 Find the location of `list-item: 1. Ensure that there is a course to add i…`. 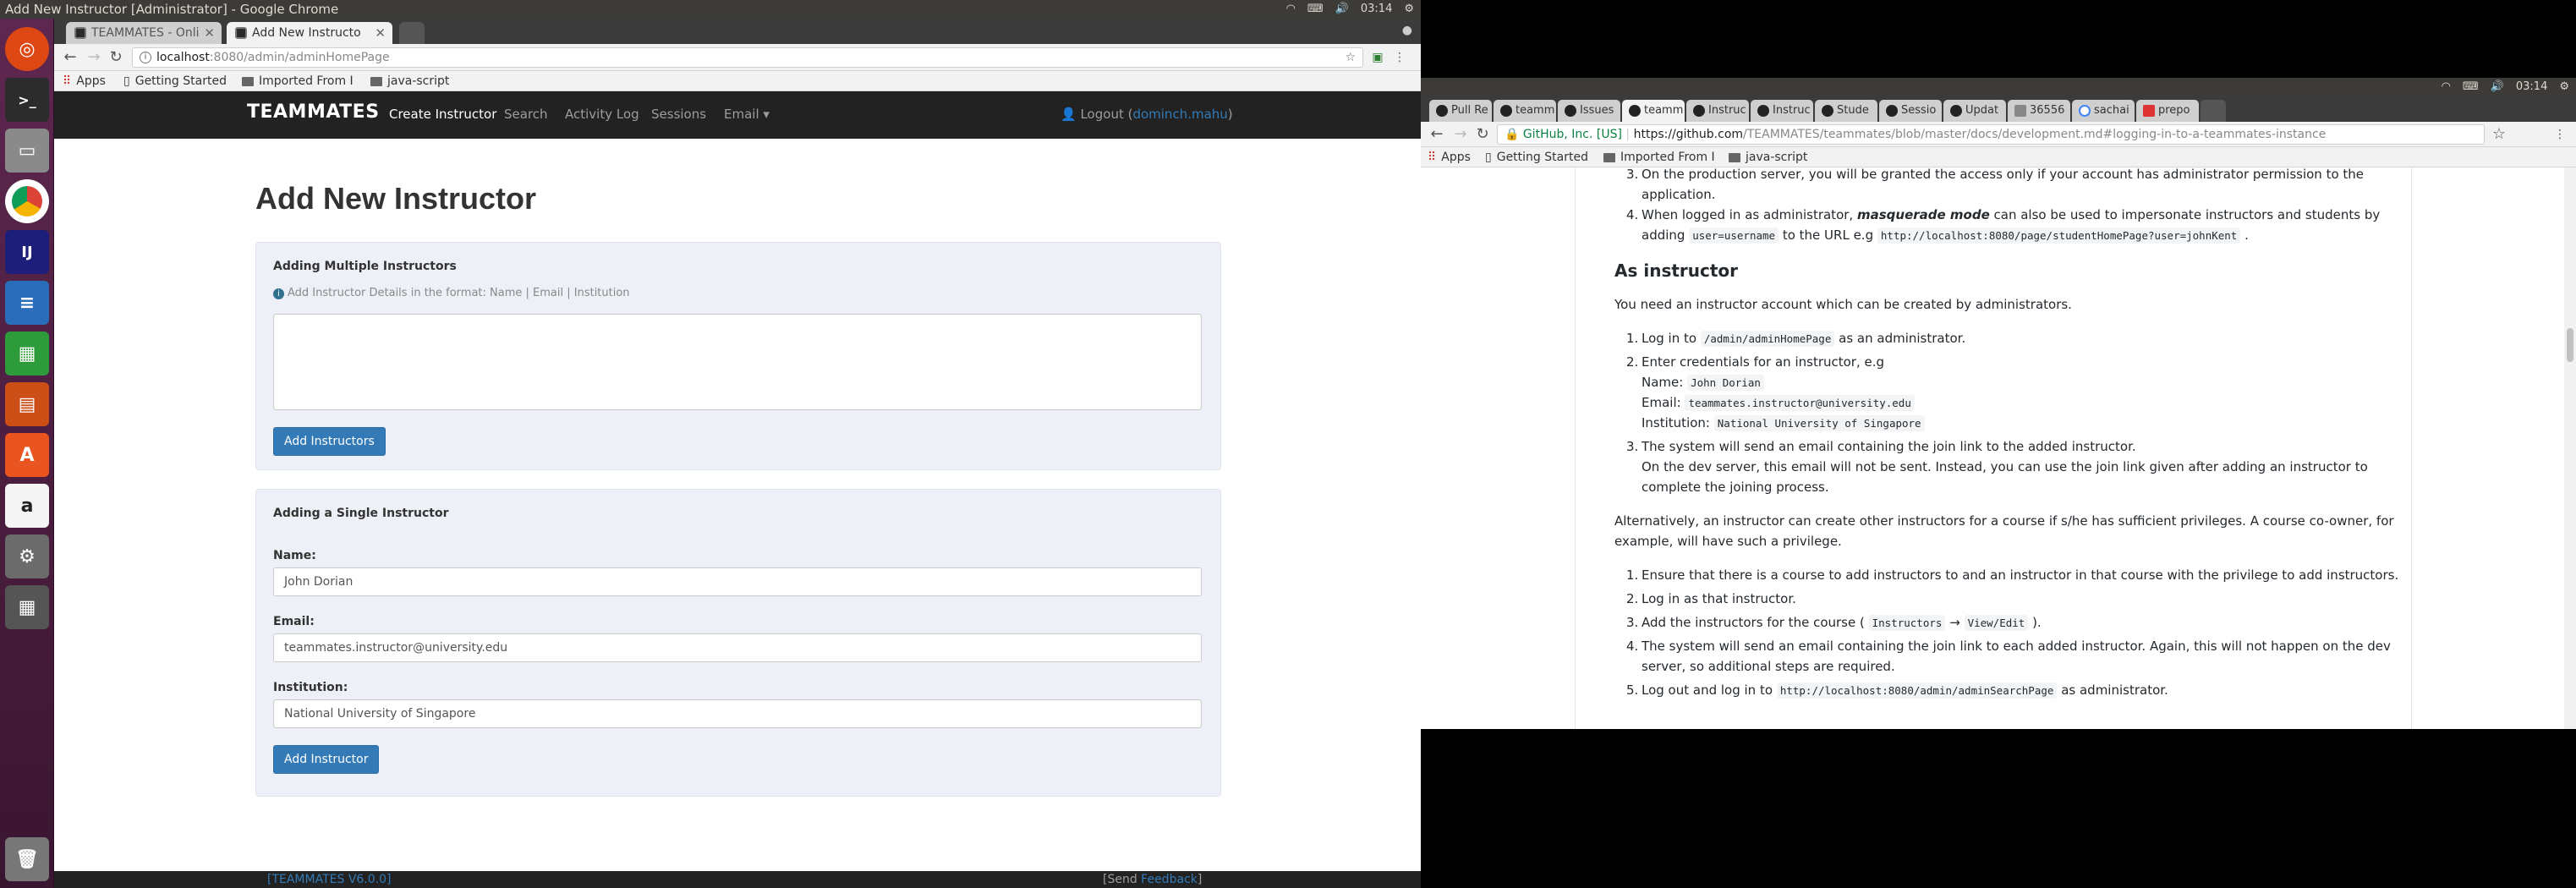

list-item: 1. Ensure that there is a course to add i… is located at coordinates (2012, 575).